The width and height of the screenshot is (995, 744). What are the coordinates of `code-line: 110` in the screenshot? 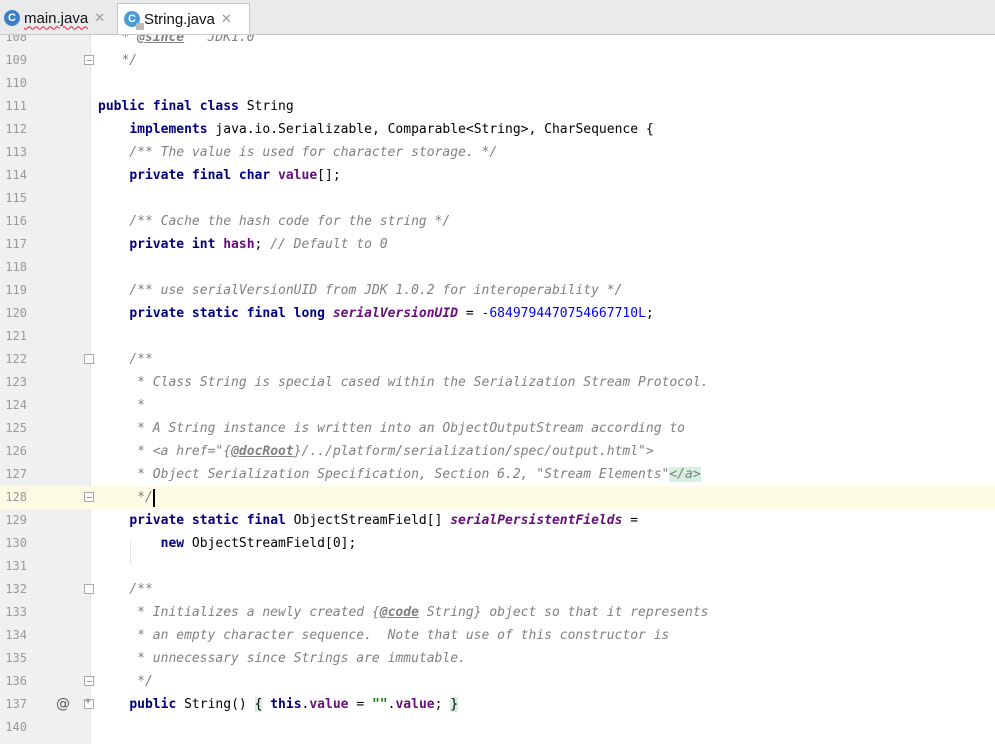 It's located at (497, 83).